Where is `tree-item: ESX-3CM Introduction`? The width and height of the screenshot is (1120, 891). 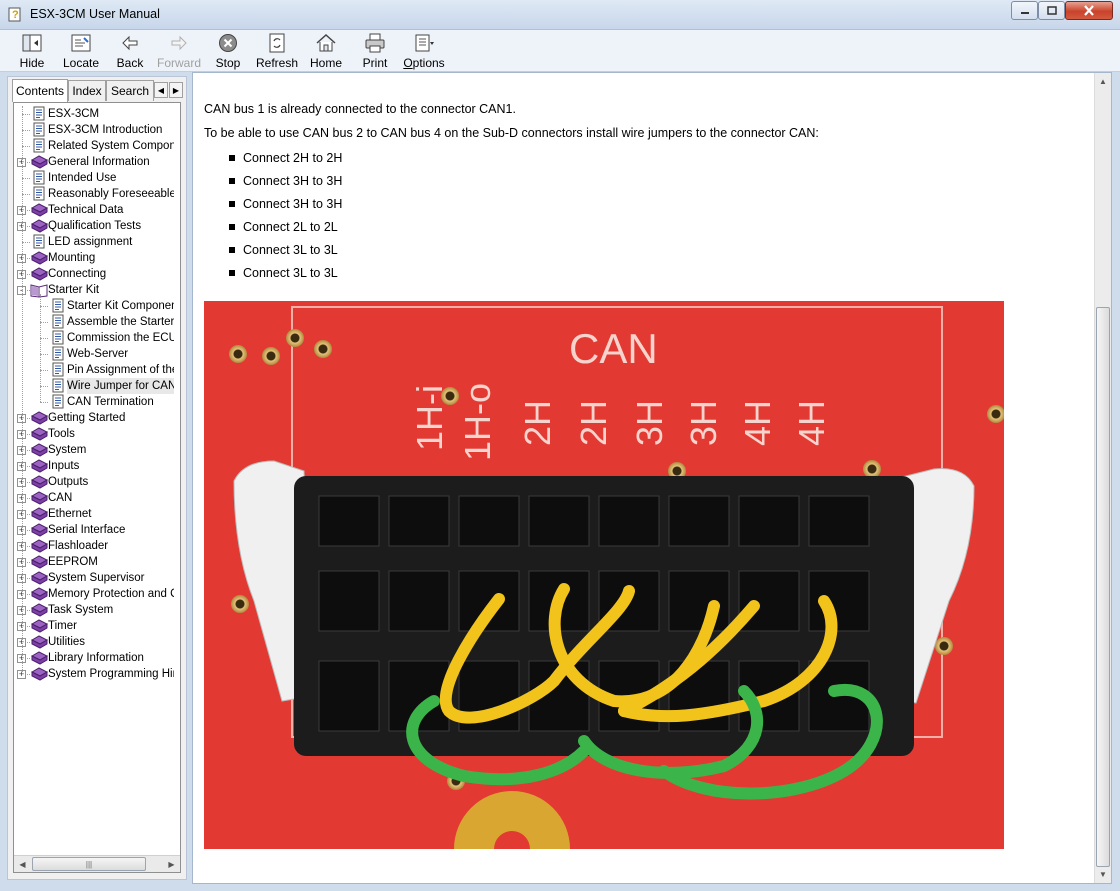
tree-item: ESX-3CM Introduction is located at coordinates (94, 130).